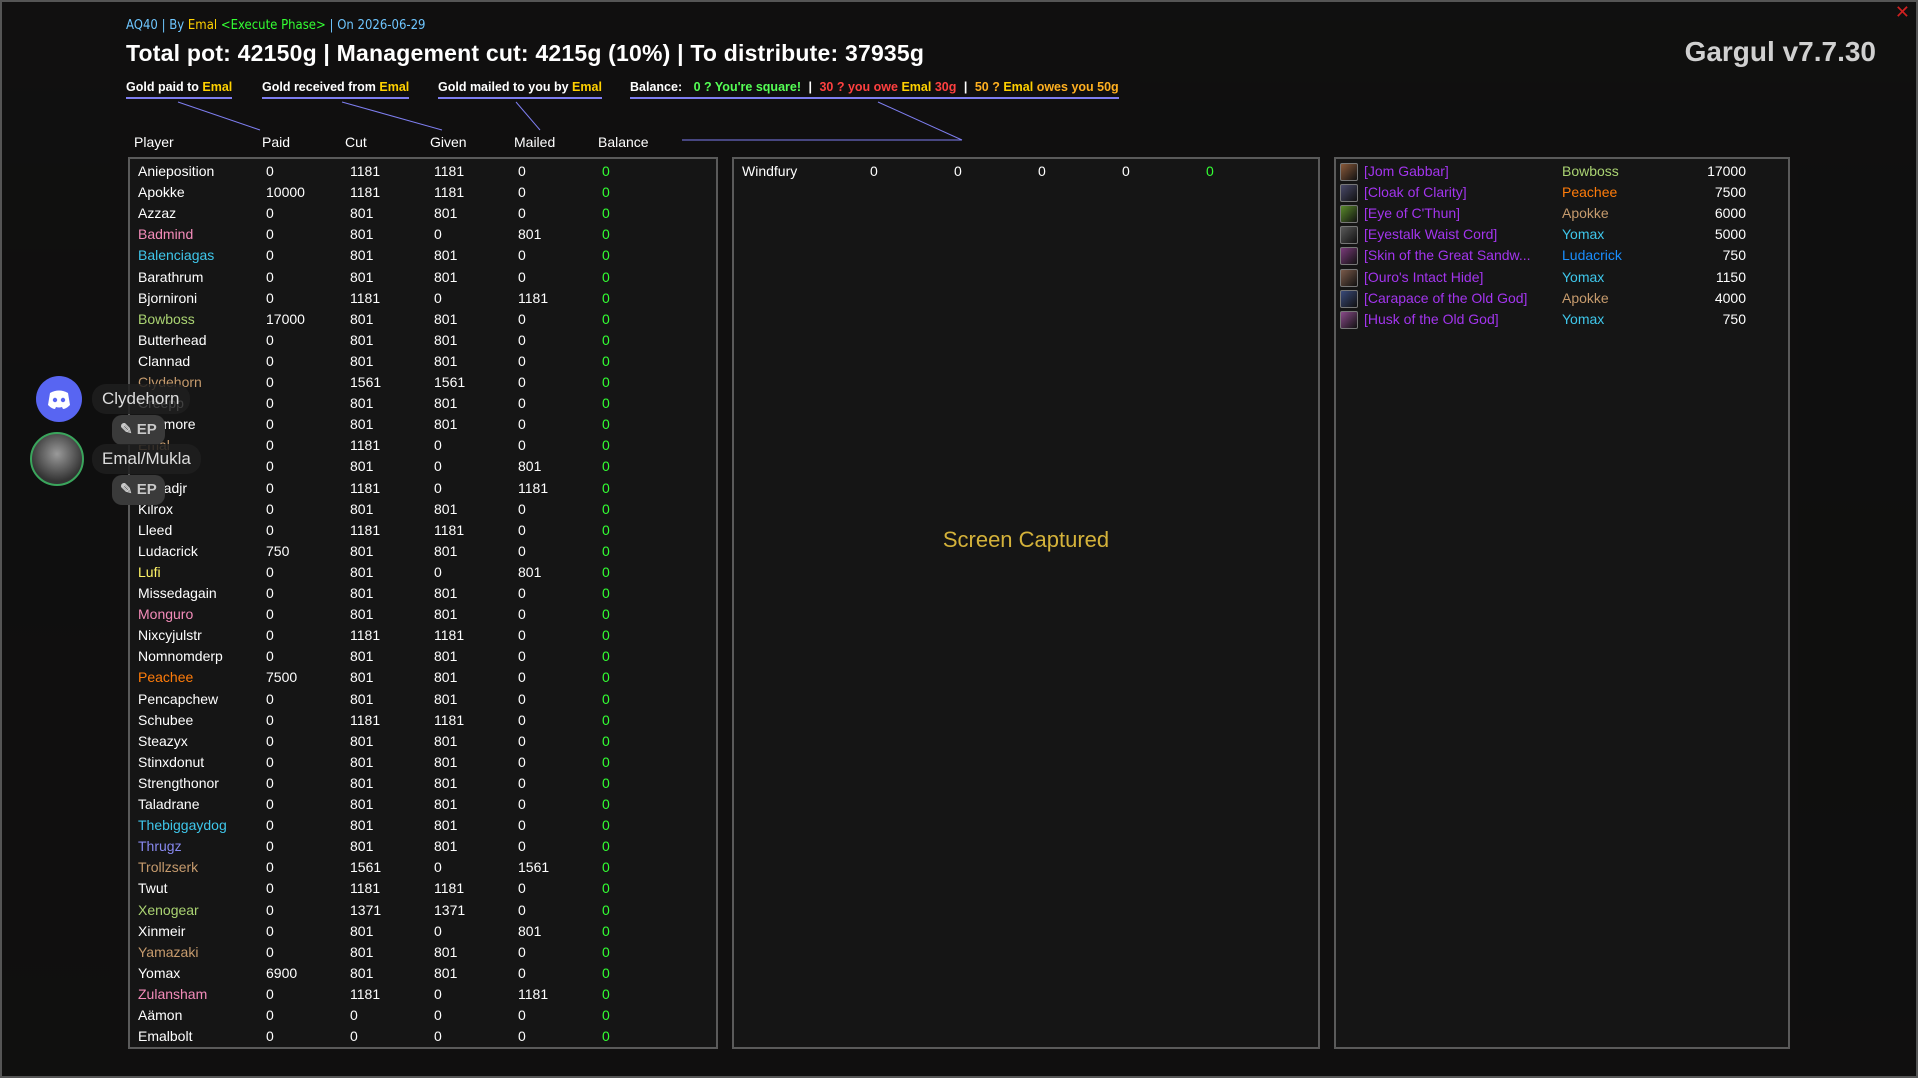 The width and height of the screenshot is (1918, 1078). What do you see at coordinates (1026, 173) in the screenshot?
I see `table-row: Windfury 0 0 0 0 0` at bounding box center [1026, 173].